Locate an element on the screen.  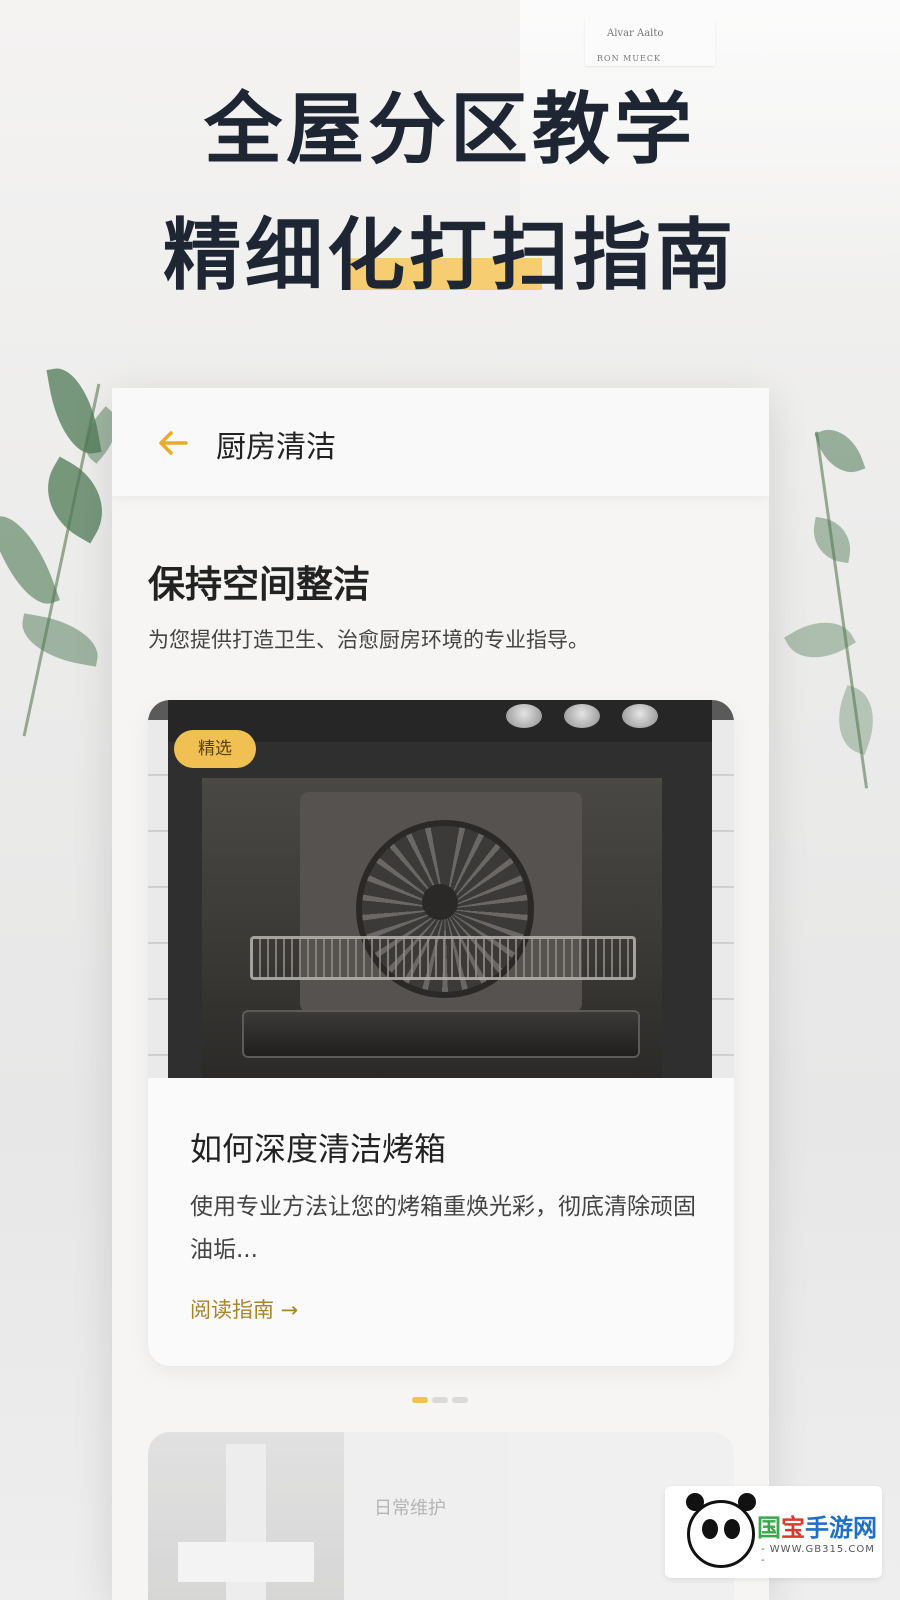
guide-card-2: 日常维护 is located at coordinates (441, 1516).